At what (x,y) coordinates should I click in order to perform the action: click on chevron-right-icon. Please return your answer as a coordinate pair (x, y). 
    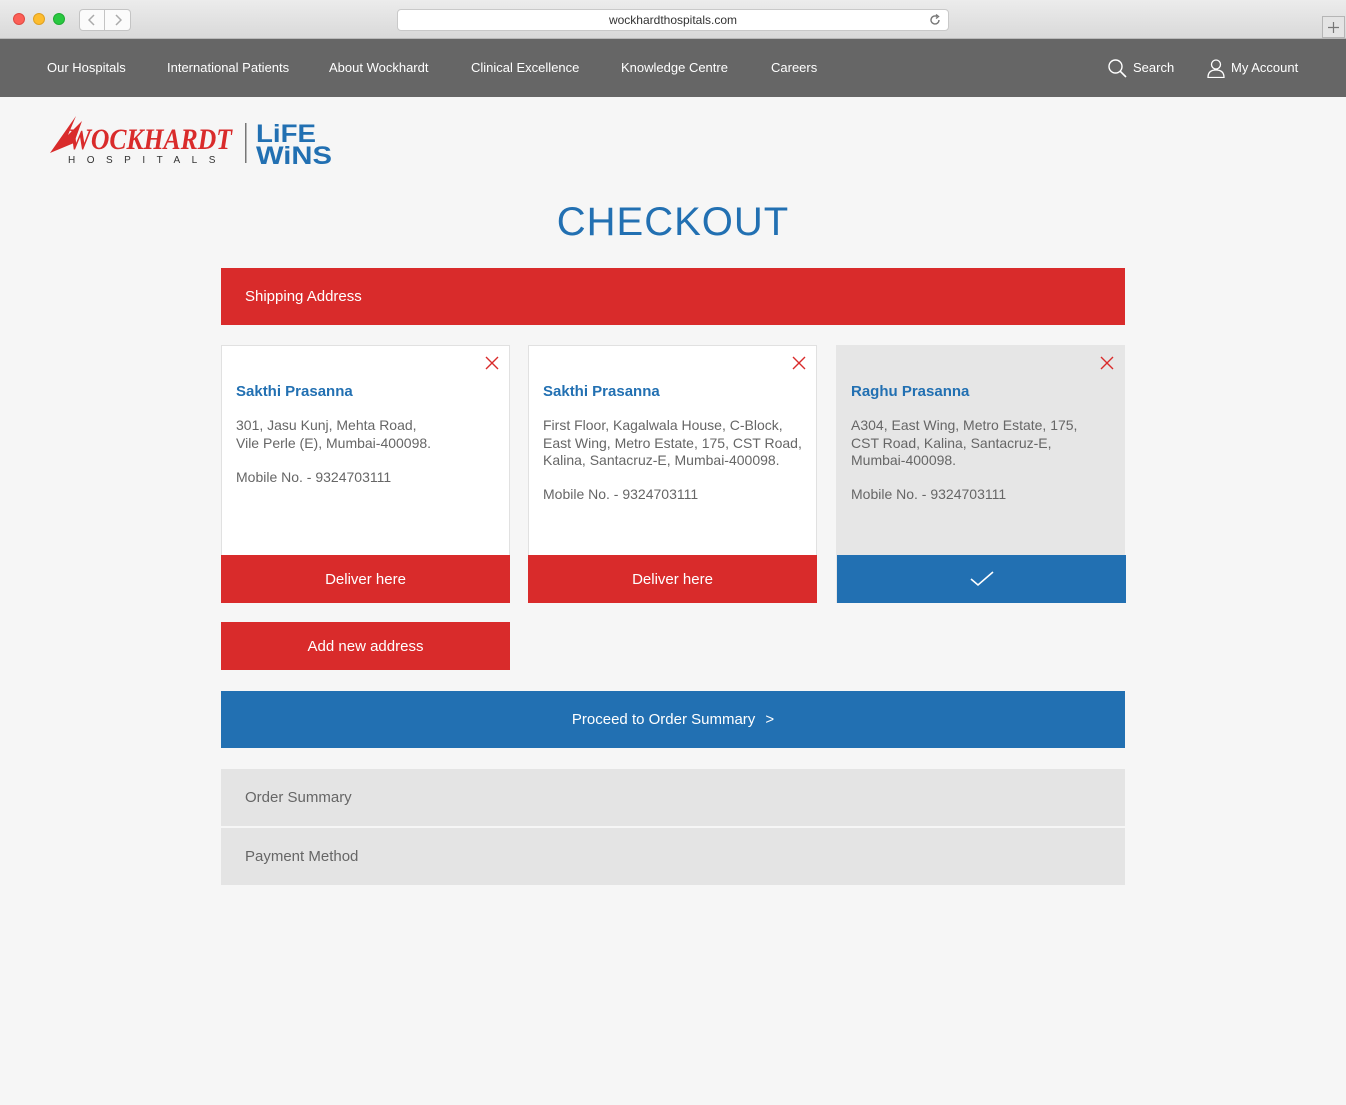
    Looking at the image, I should click on (118, 20).